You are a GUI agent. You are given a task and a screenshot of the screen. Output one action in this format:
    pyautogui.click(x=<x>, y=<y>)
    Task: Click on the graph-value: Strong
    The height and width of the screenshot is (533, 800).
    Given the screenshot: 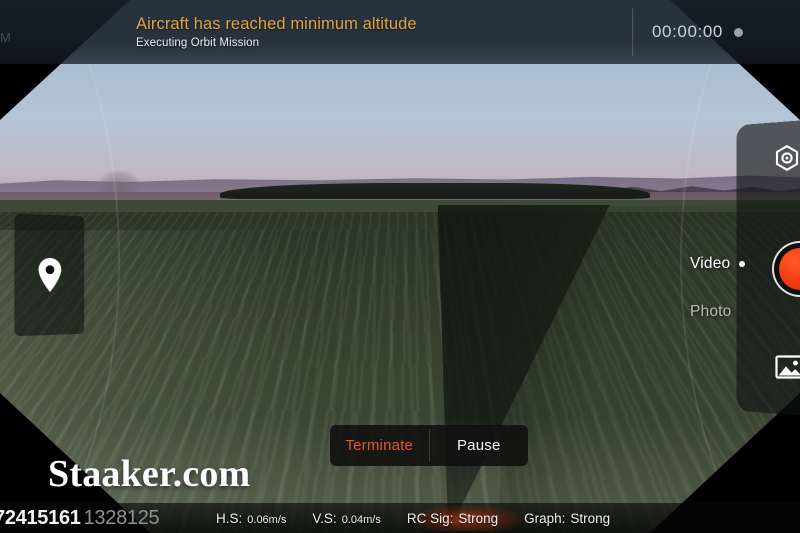 What is the action you would take?
    pyautogui.click(x=590, y=518)
    